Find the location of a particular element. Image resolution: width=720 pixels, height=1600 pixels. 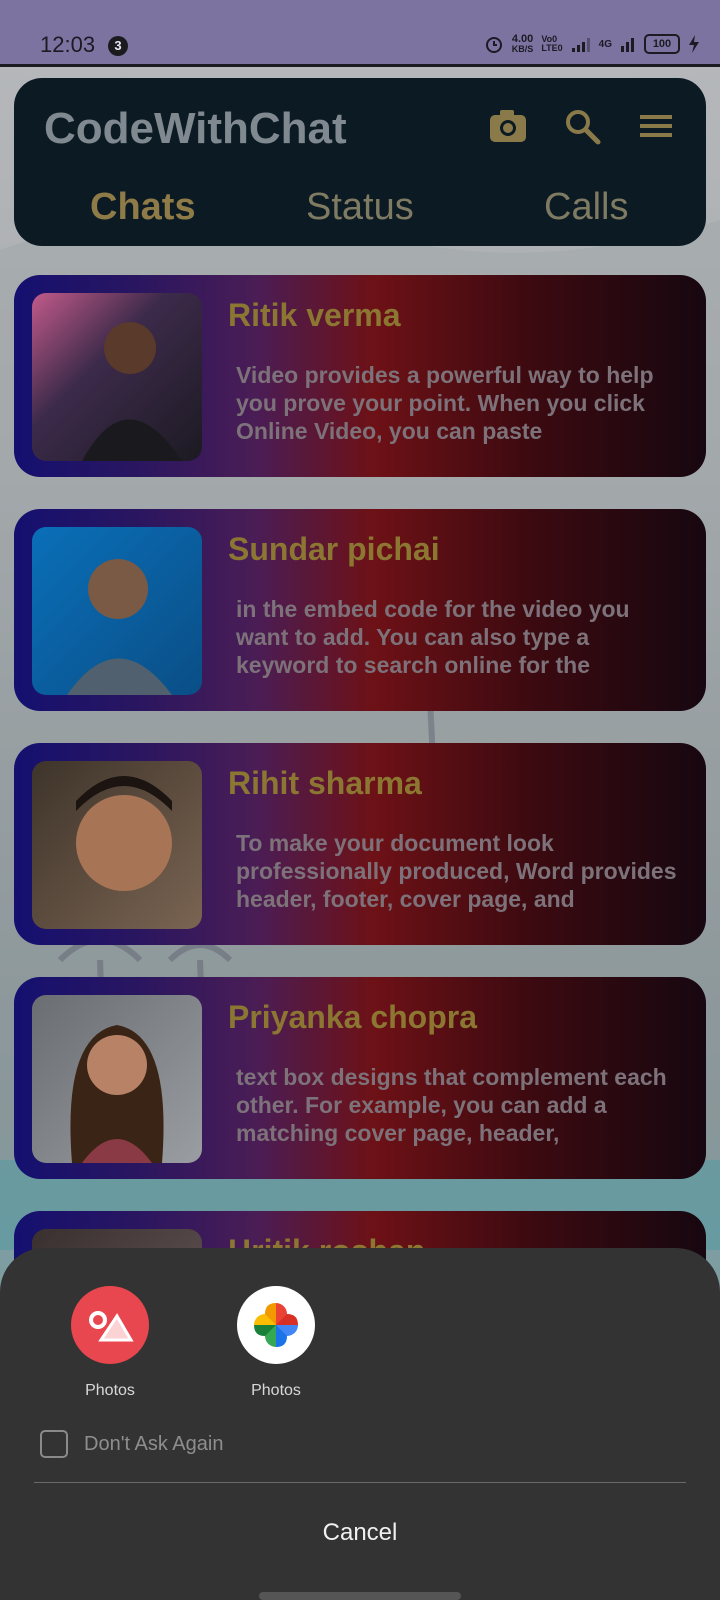

battery-icon: 100 is located at coordinates (662, 44).